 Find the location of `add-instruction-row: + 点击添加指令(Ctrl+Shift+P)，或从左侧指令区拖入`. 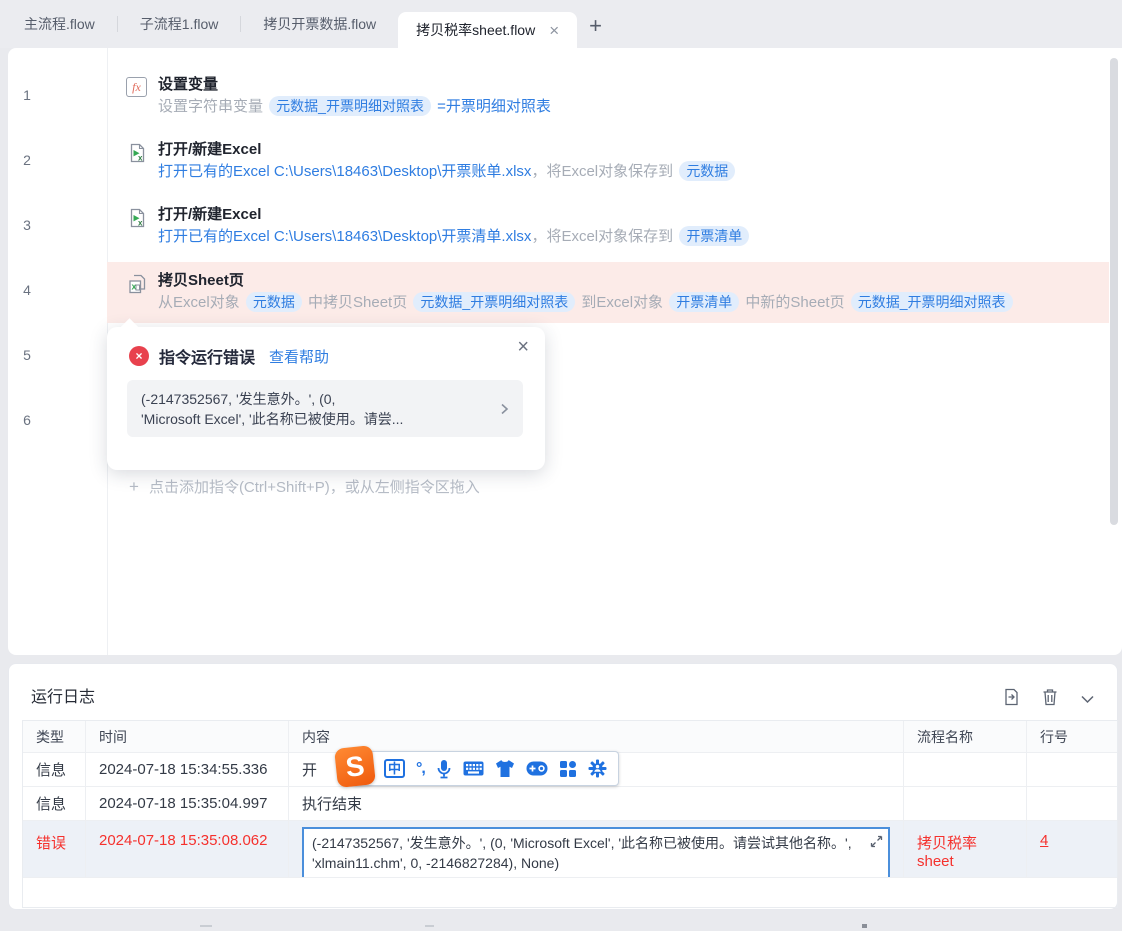

add-instruction-row: + 点击添加指令(Ctrl+Shift+P)，或从左侧指令区拖入 is located at coordinates (304, 486).